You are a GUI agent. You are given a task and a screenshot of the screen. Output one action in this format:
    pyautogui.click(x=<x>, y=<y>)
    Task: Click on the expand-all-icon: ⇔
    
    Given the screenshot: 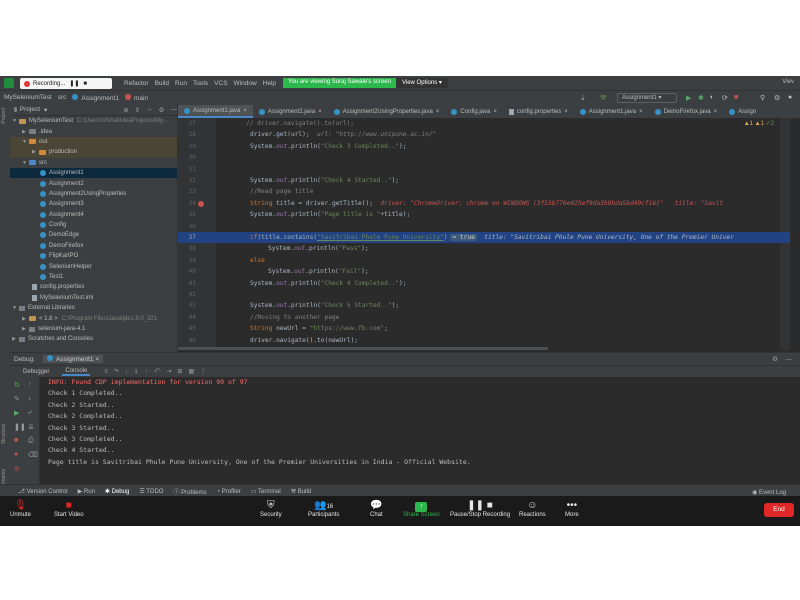 What is the action you would take?
    pyautogui.click(x=149, y=109)
    